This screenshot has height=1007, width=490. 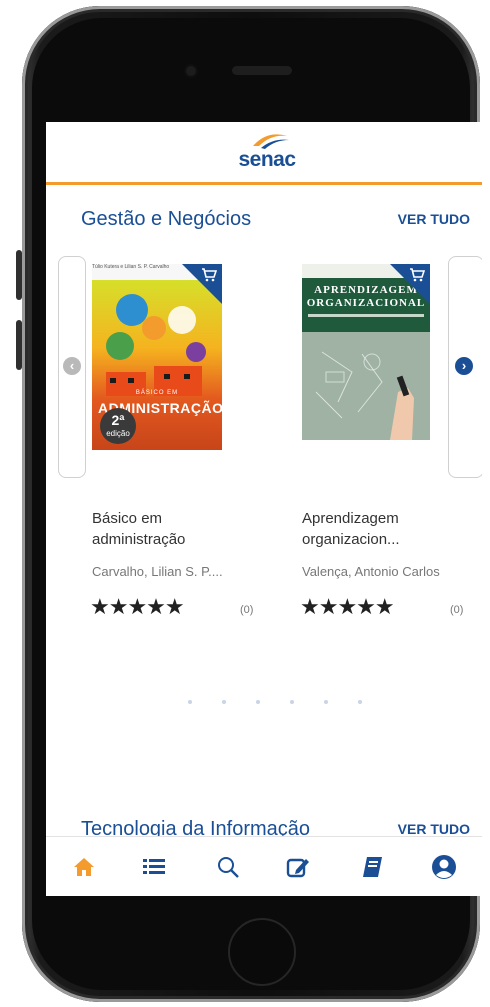 What do you see at coordinates (434, 829) in the screenshot?
I see `see-all-it-link: VER TUDO` at bounding box center [434, 829].